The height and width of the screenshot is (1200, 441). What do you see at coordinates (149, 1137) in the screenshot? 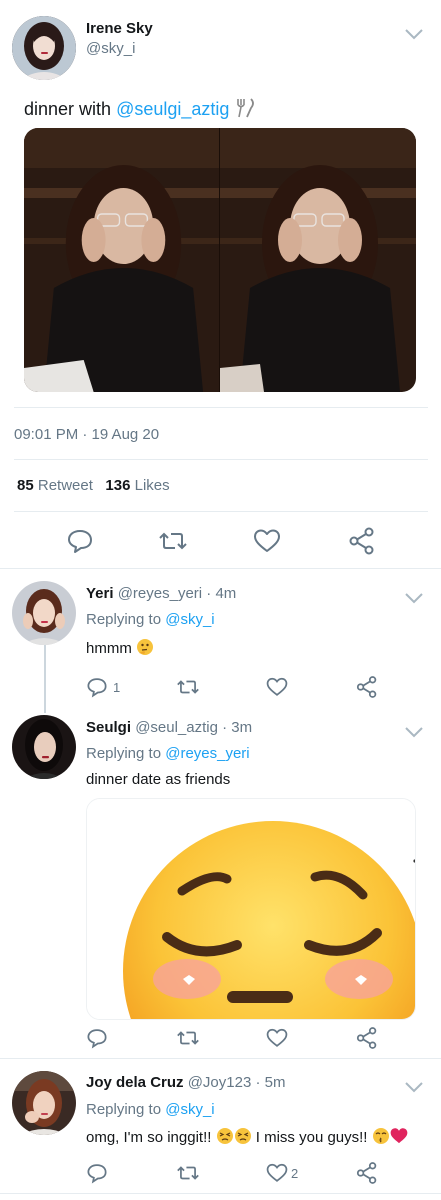
I see `reply-text-part-1: omg, I'm so inggit!!` at bounding box center [149, 1137].